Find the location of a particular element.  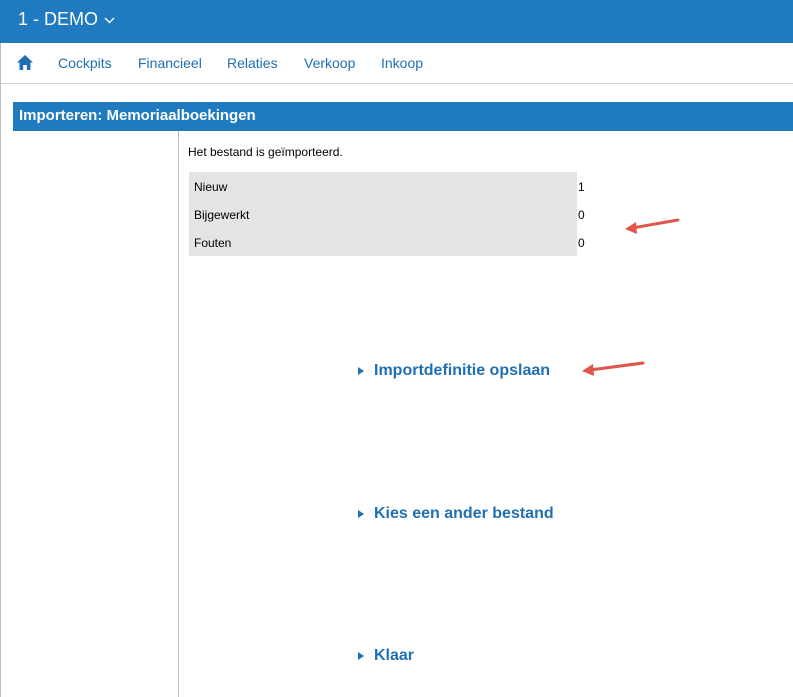

result-value-new: 1 is located at coordinates (581, 187).